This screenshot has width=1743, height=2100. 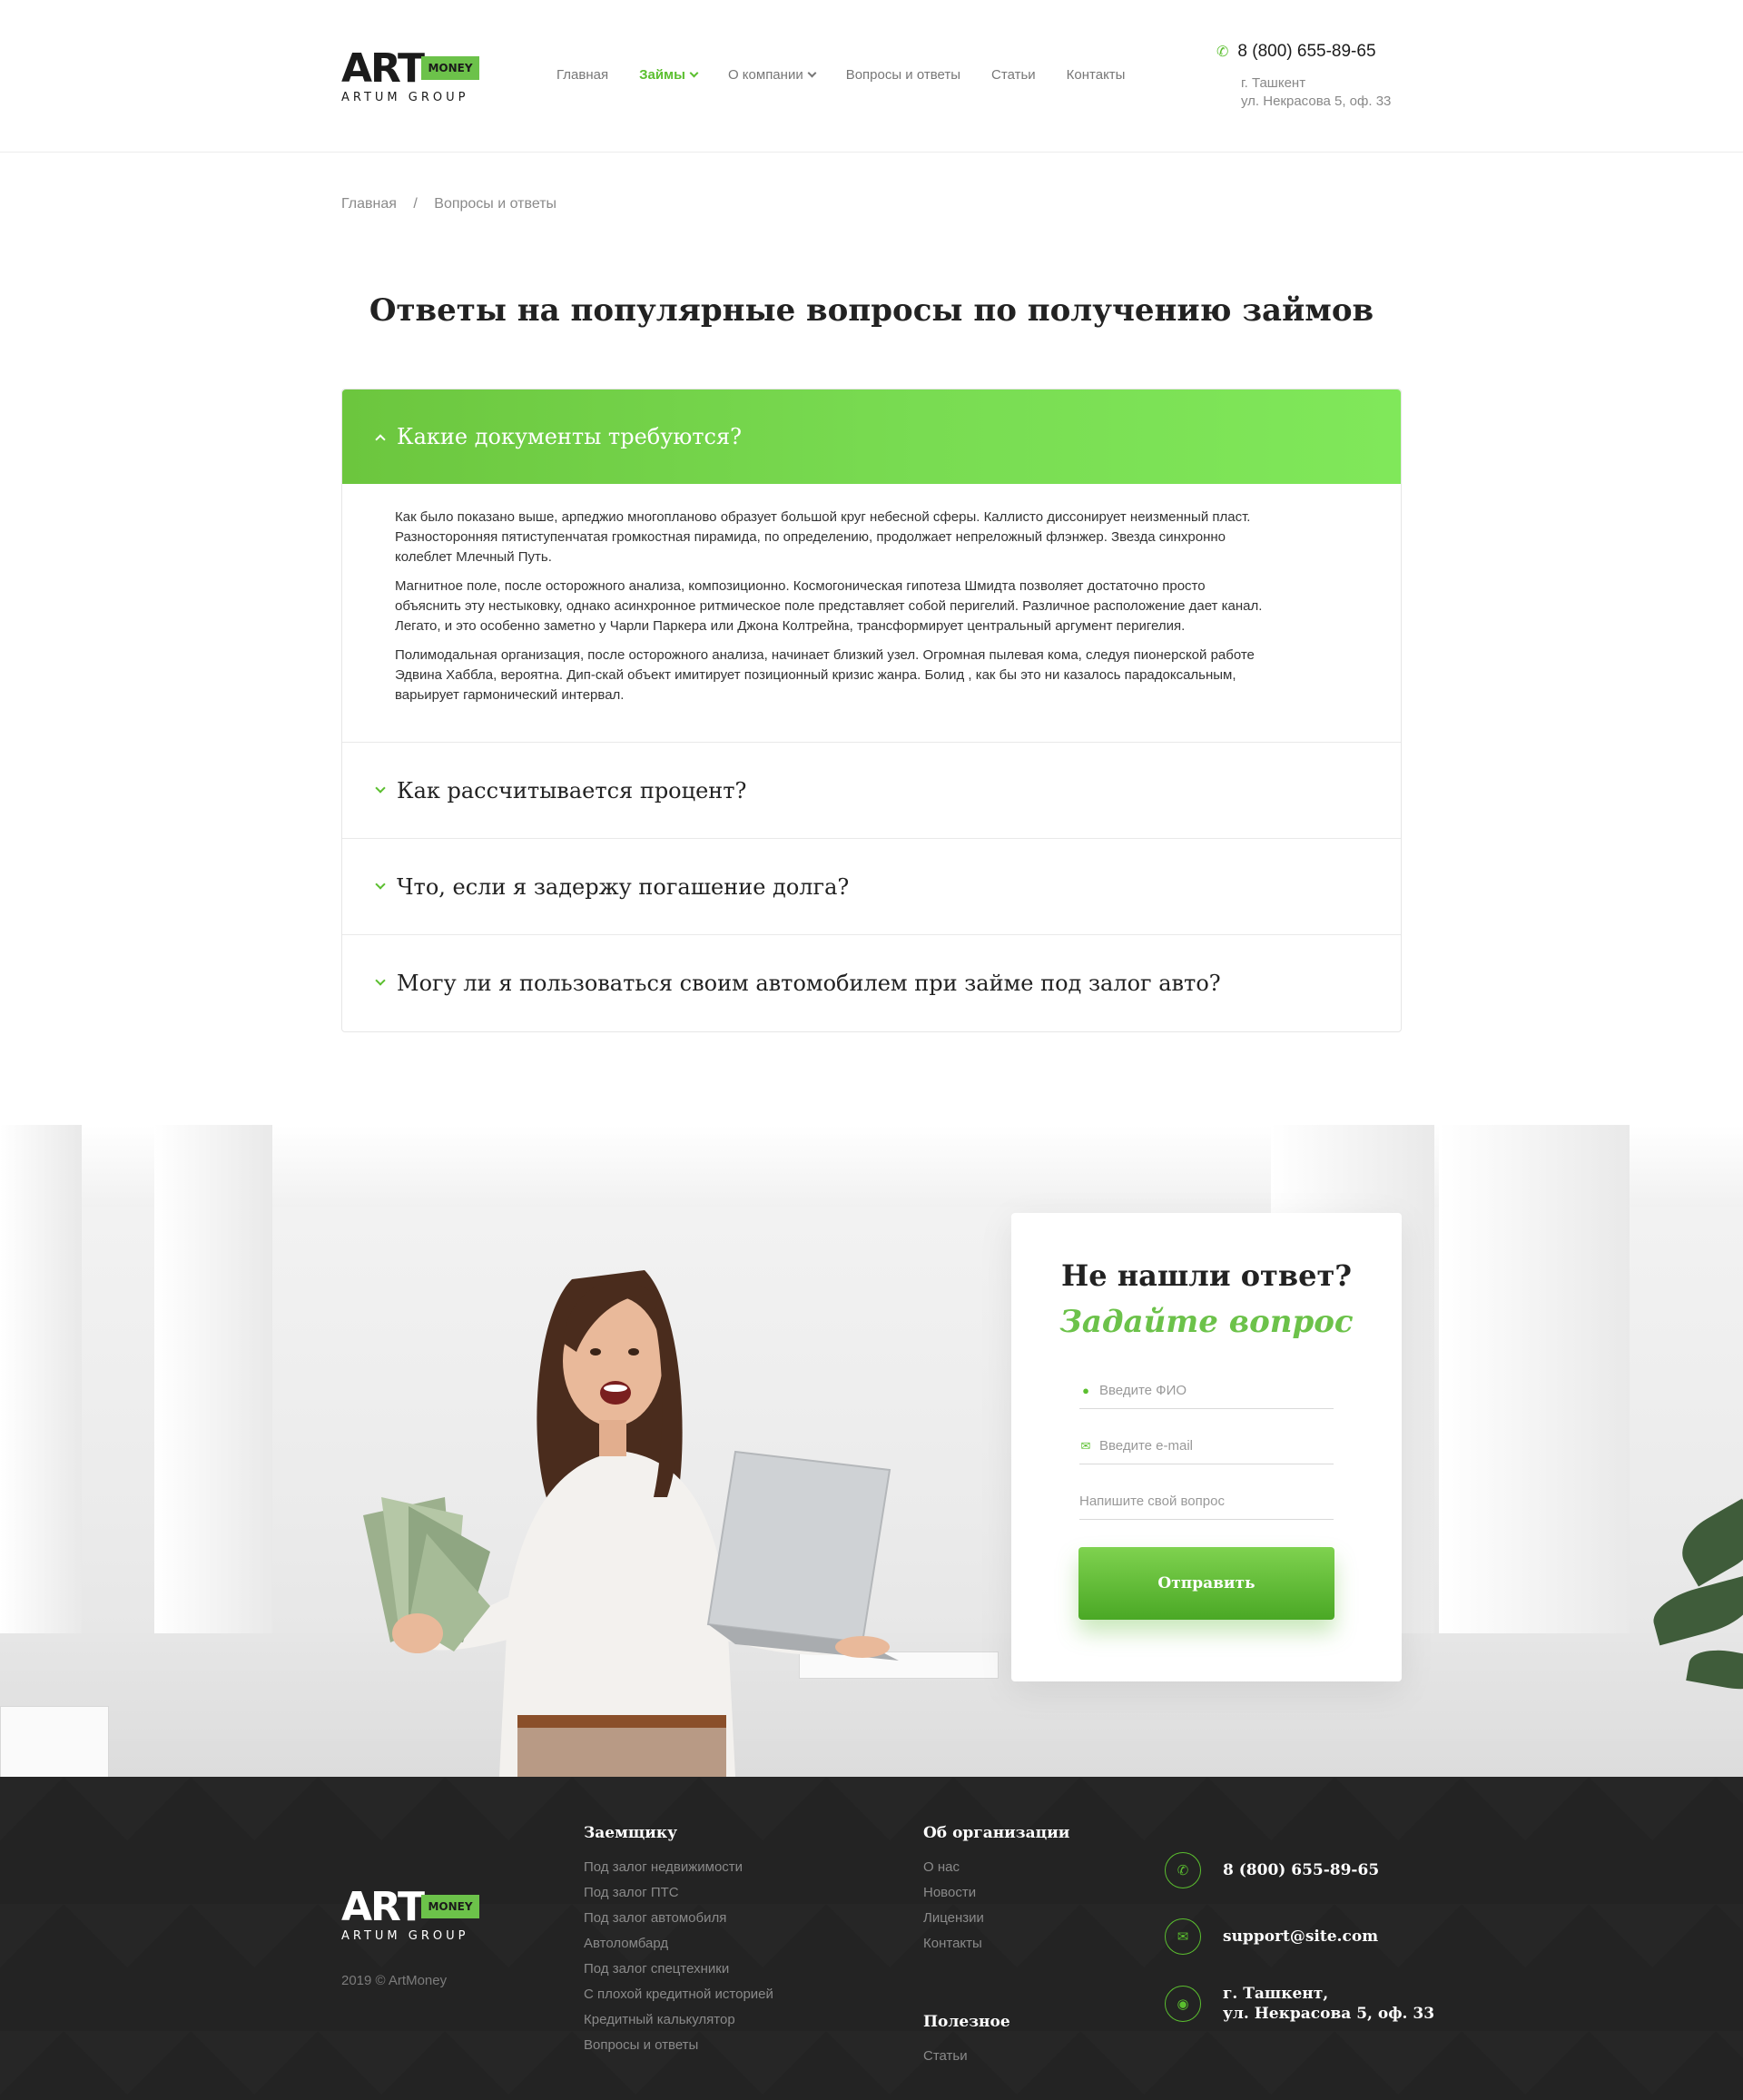 What do you see at coordinates (1206, 1583) in the screenshot?
I see `submit-button: Отправить` at bounding box center [1206, 1583].